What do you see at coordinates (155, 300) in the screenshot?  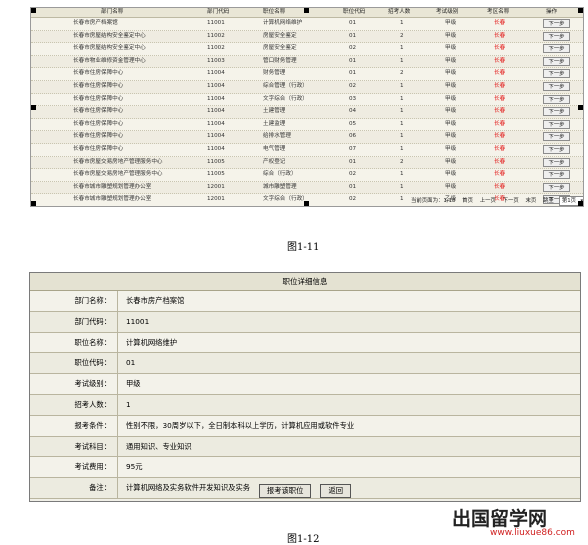 I see `detail-value: 长春市房产档案馆` at bounding box center [155, 300].